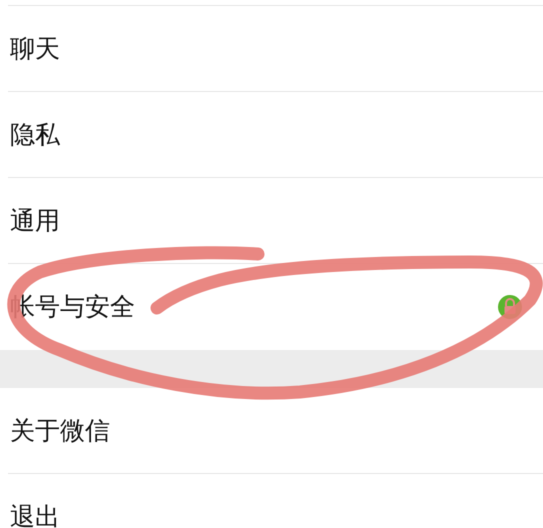 The width and height of the screenshot is (543, 528). Describe the element at coordinates (275, 501) in the screenshot. I see `settings-item: 退出` at that location.